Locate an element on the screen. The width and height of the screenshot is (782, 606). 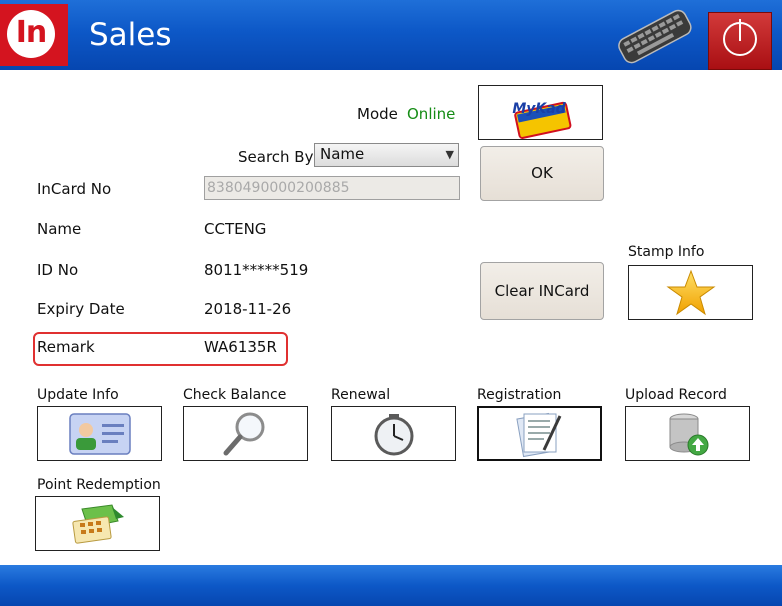
mykad-logo: MyKad is located at coordinates (542, 120).